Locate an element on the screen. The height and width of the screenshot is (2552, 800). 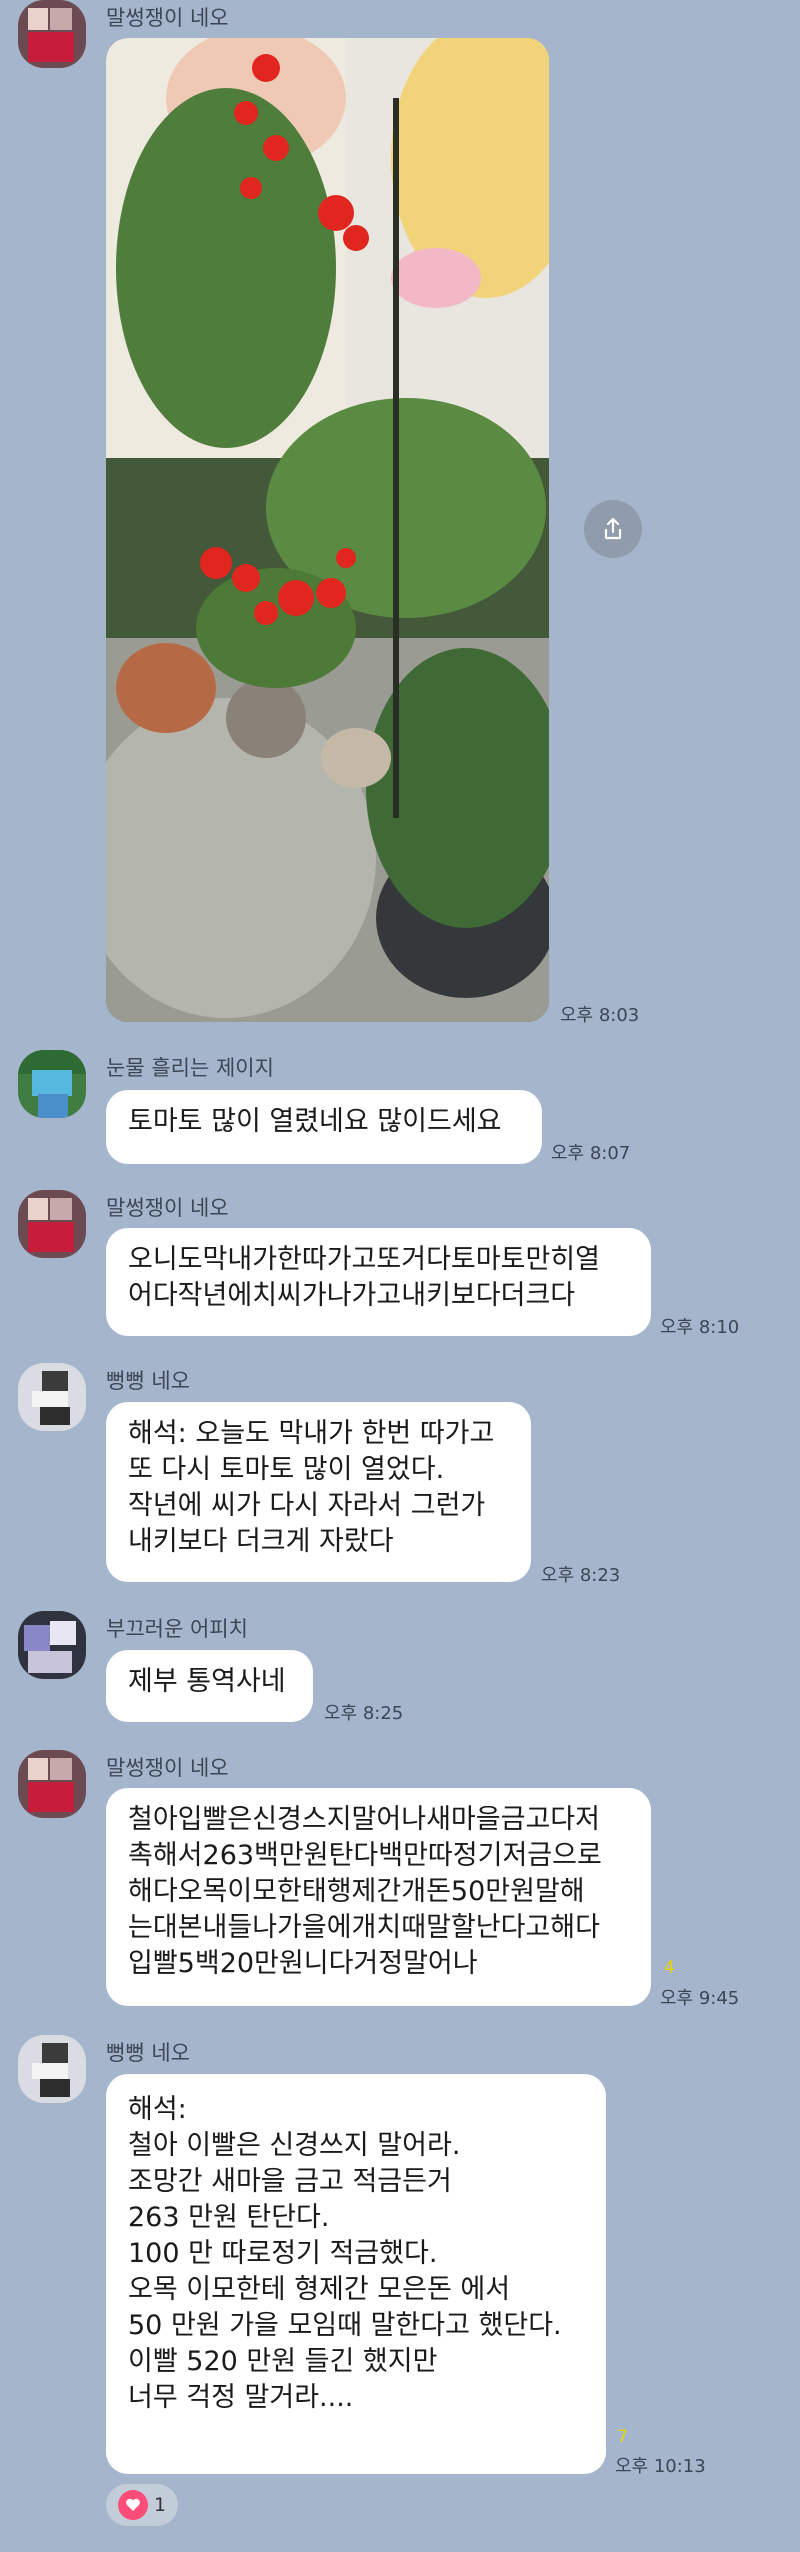
share-icon is located at coordinates (613, 528).